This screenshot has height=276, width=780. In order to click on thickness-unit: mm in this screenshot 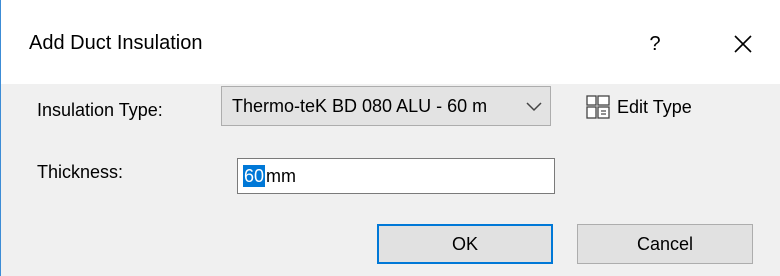, I will do `click(281, 176)`.